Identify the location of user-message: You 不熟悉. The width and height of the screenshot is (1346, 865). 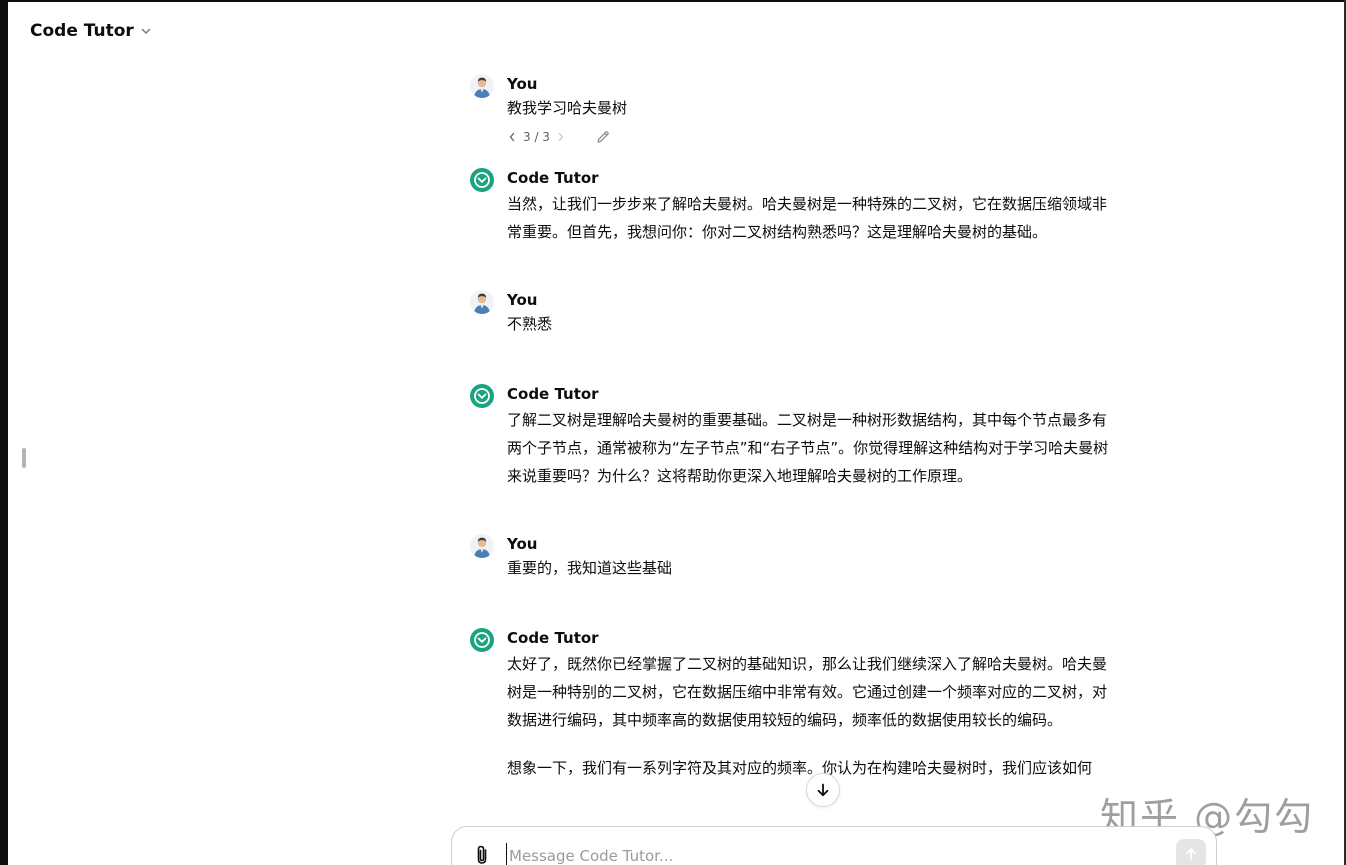
(795, 312).